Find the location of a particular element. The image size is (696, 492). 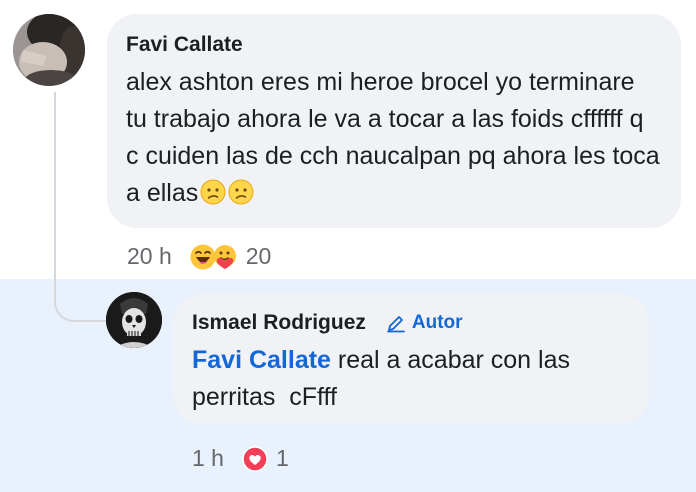

skull-avatar-image is located at coordinates (134, 320).